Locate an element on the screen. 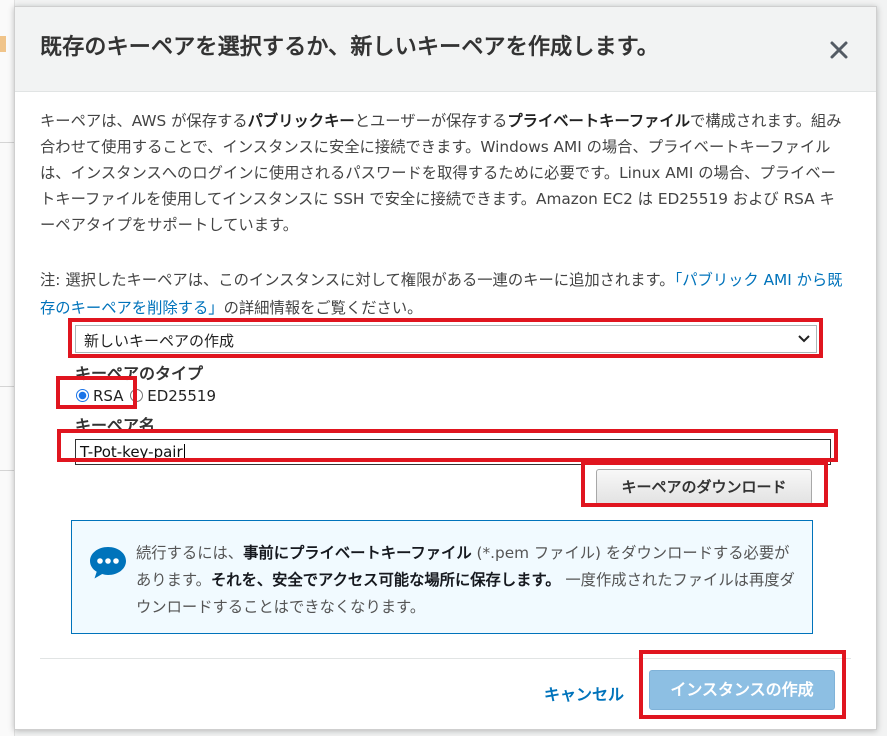 The image size is (887, 736). close-icon is located at coordinates (839, 50).